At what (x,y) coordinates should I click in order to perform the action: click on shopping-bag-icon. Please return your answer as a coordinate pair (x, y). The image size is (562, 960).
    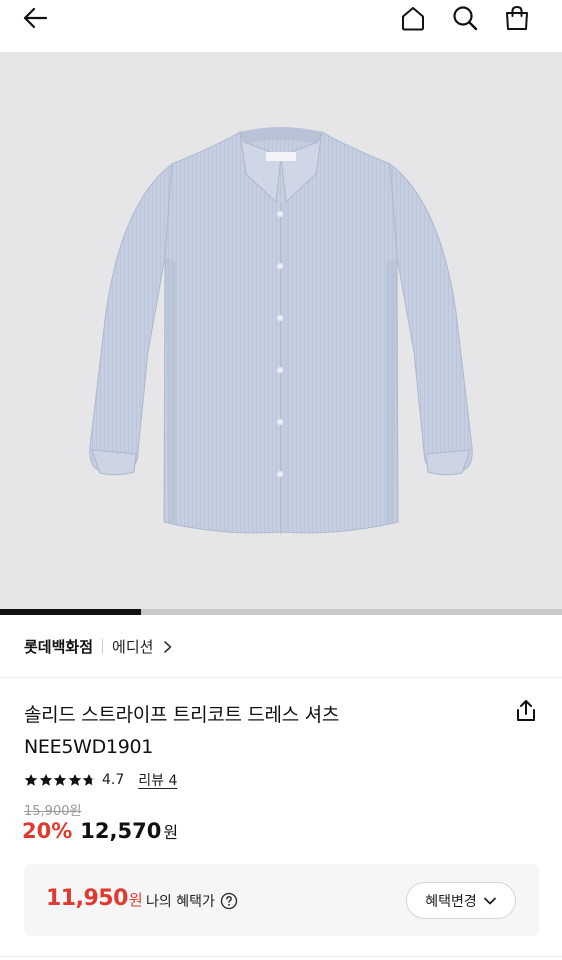
    Looking at the image, I should click on (517, 17).